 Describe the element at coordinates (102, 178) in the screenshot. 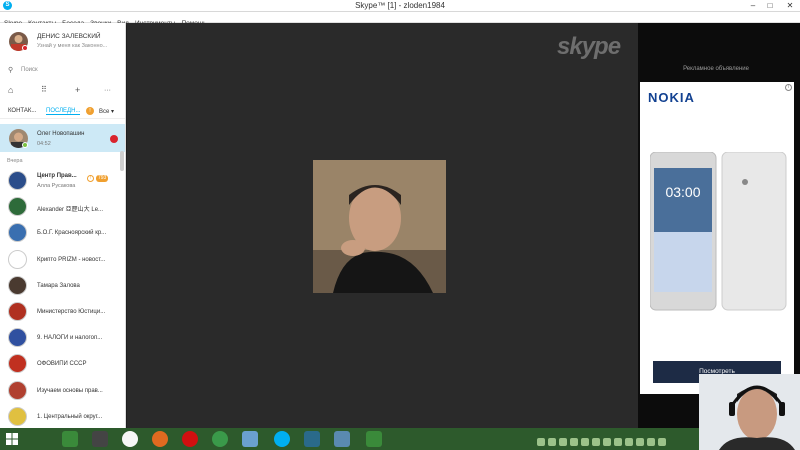

I see `unread-count-badge: 793` at that location.